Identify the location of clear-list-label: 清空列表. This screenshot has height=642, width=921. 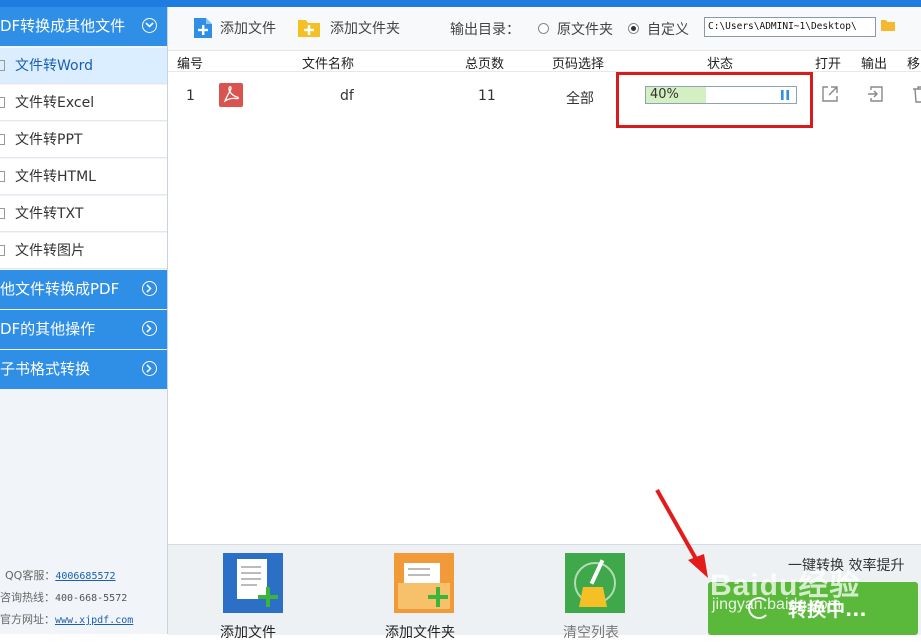
(591, 633).